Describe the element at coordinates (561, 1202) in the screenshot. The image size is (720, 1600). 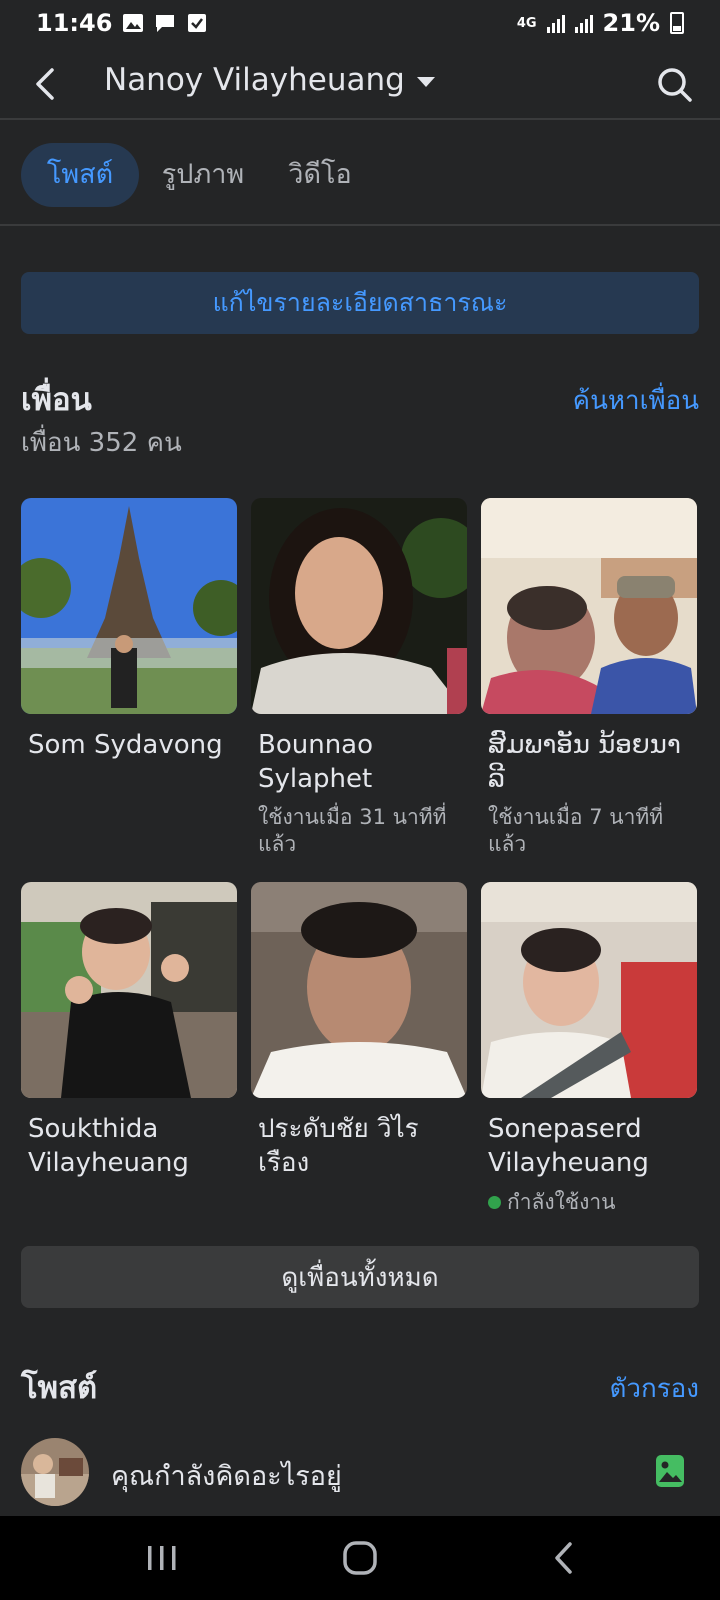
I see `online-status-label: กำลังใช้งาน` at that location.